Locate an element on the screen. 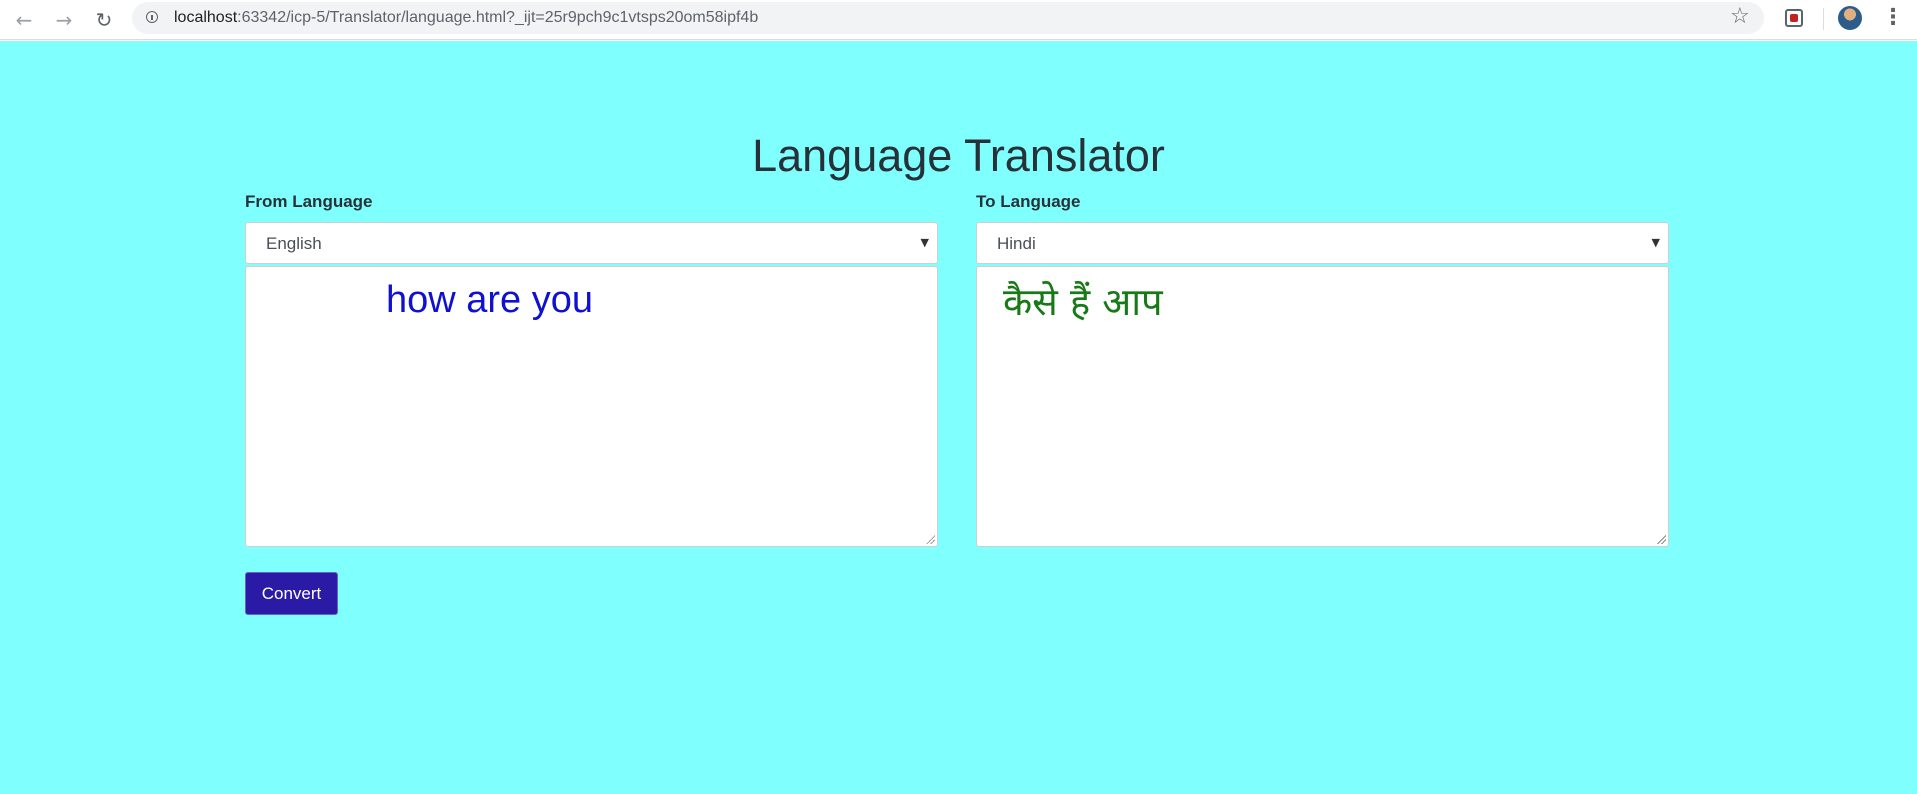 Image resolution: width=1917 pixels, height=794 pixels. bookmark-star-icon: ☆ is located at coordinates (1740, 16).